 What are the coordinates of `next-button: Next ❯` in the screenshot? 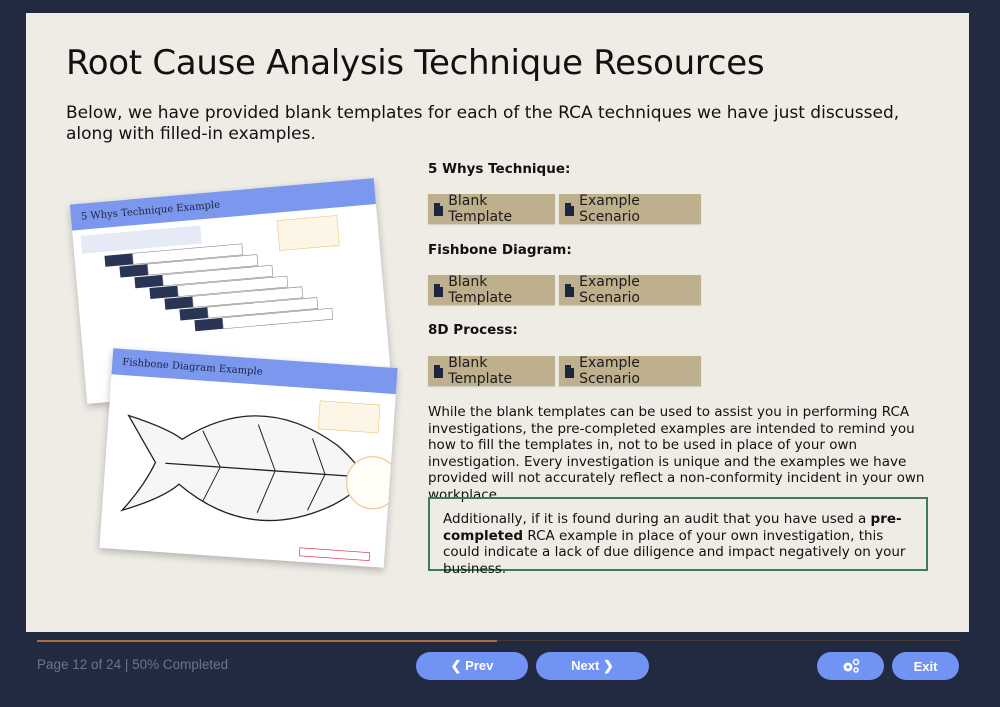 It's located at (592, 666).